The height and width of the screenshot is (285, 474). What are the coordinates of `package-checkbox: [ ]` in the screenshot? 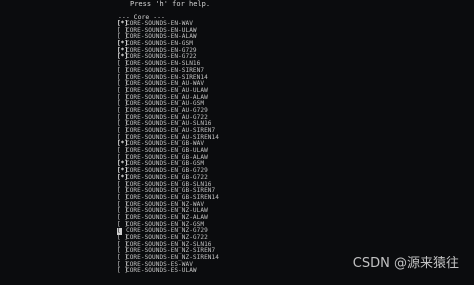 It's located at (122, 271).